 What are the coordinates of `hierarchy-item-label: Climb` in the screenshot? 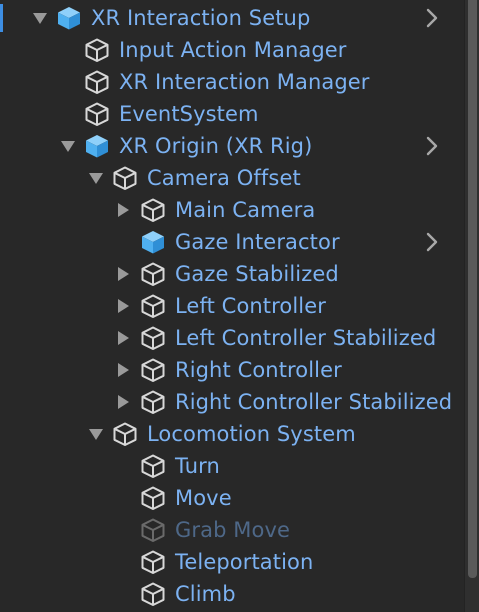 It's located at (205, 594).